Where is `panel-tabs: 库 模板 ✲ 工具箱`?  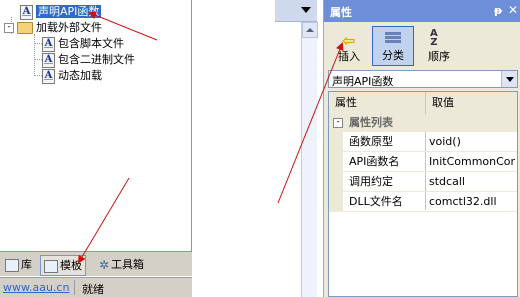 panel-tabs: 库 模板 ✲ 工具箱 is located at coordinates (96, 264).